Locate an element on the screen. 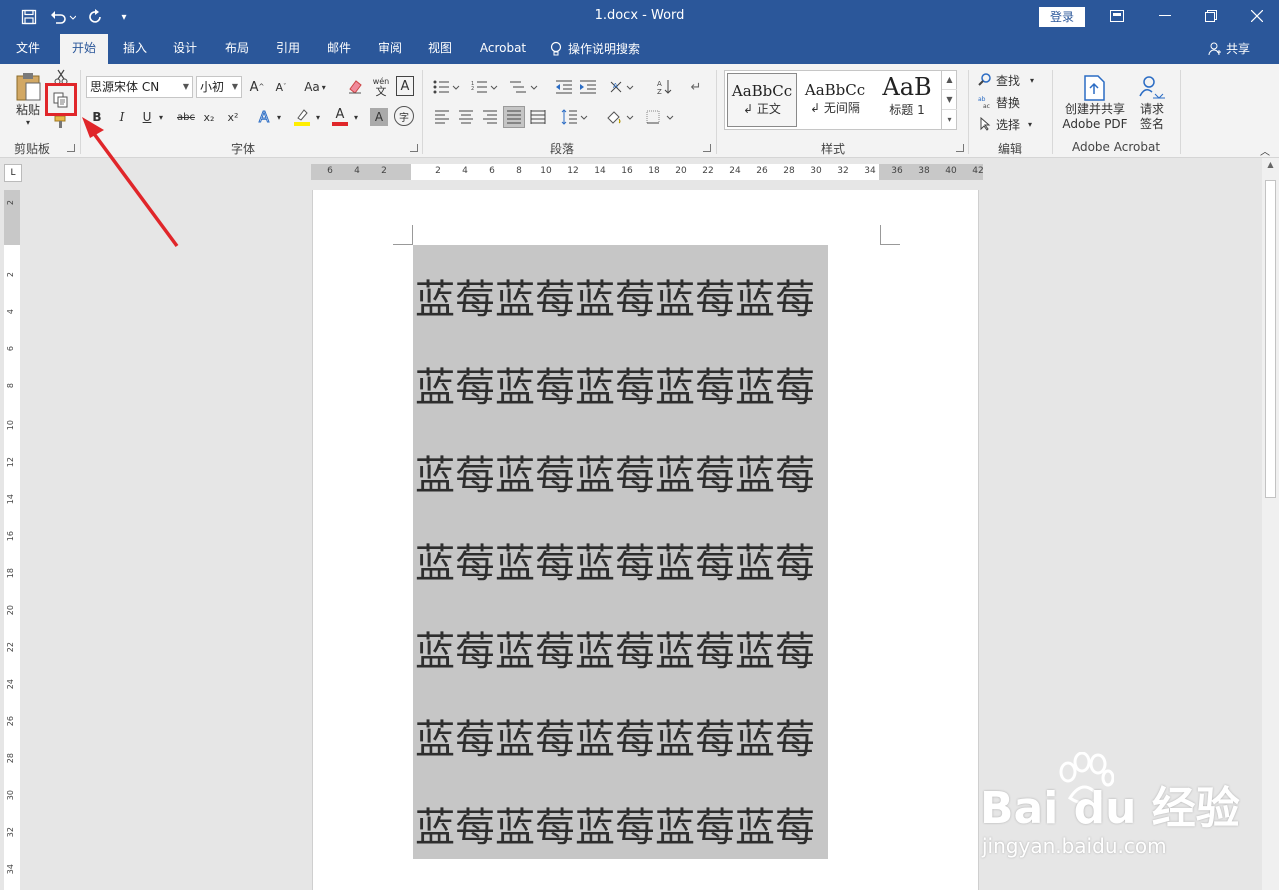 The image size is (1279, 890). tab-file: 文件 is located at coordinates (28, 49).